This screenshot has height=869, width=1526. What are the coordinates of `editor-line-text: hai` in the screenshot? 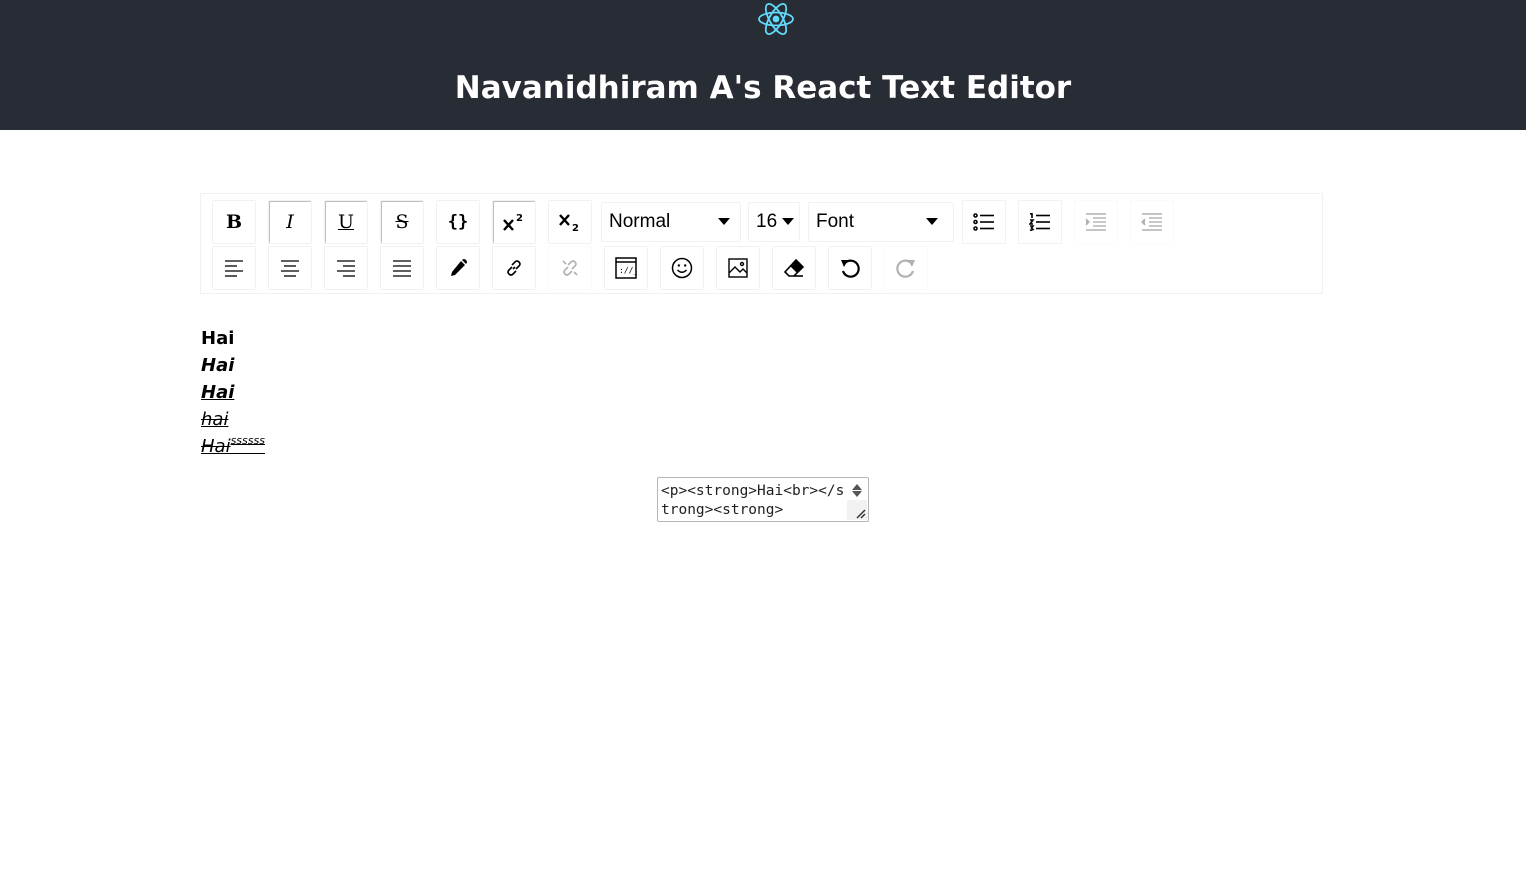 It's located at (215, 419).